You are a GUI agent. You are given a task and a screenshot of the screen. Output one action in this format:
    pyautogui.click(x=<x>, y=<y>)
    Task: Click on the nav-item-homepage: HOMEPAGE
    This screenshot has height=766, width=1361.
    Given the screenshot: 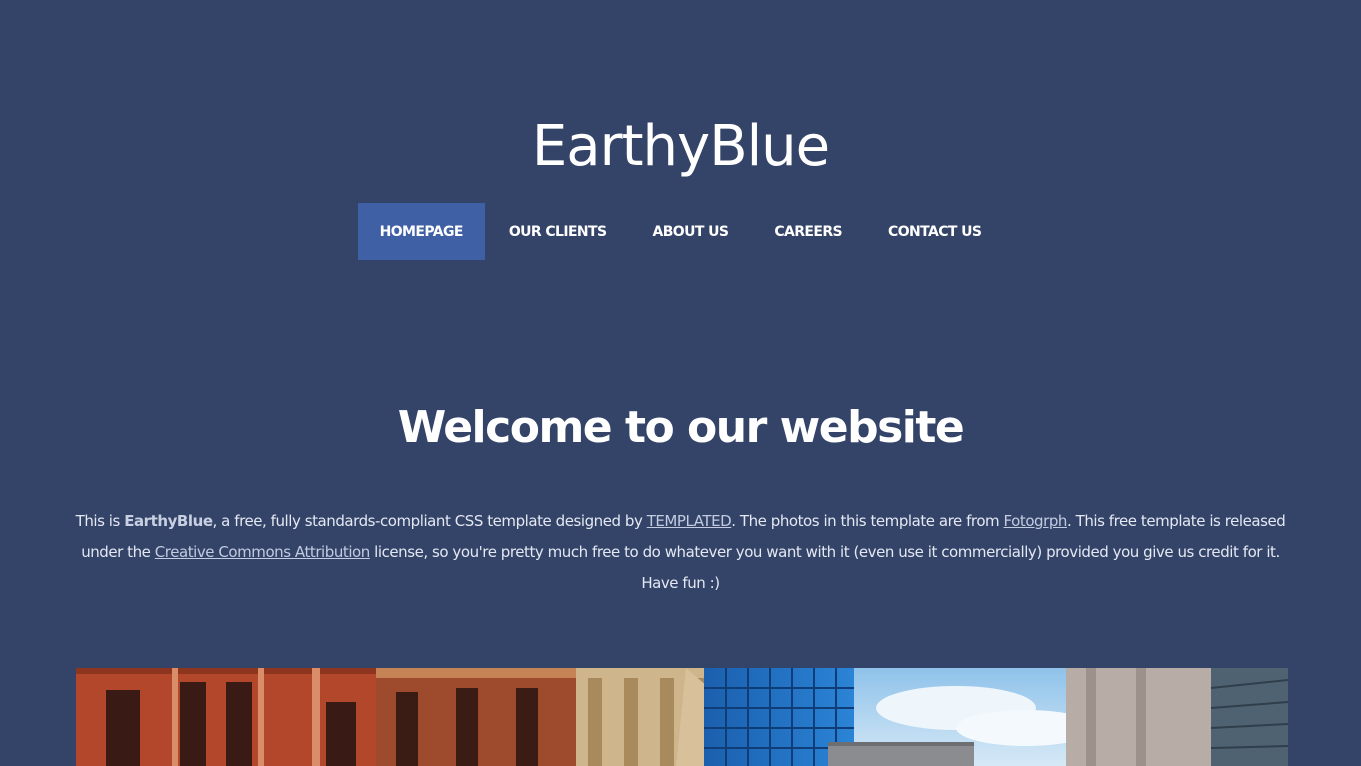 What is the action you would take?
    pyautogui.click(x=421, y=231)
    